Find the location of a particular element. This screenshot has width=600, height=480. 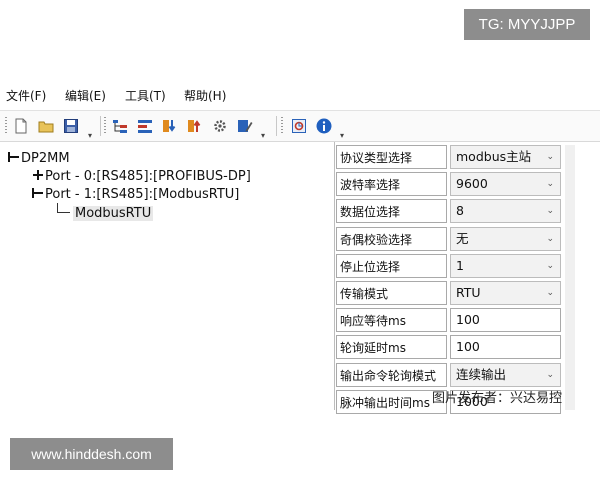

property-label: 输出命令轮询模式 is located at coordinates (391, 375).